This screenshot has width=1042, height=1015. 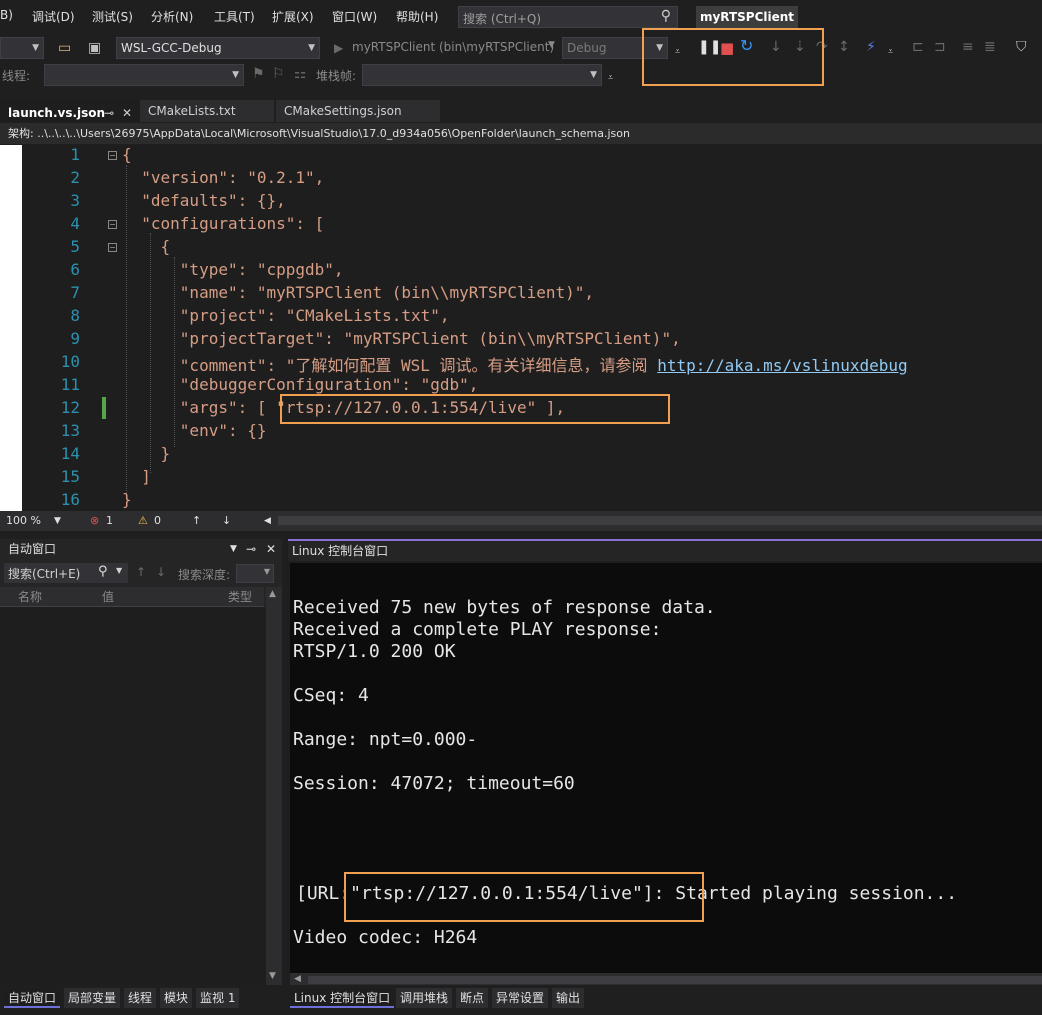 What do you see at coordinates (1021, 47) in the screenshot?
I see `bookmark-icon: ⛉` at bounding box center [1021, 47].